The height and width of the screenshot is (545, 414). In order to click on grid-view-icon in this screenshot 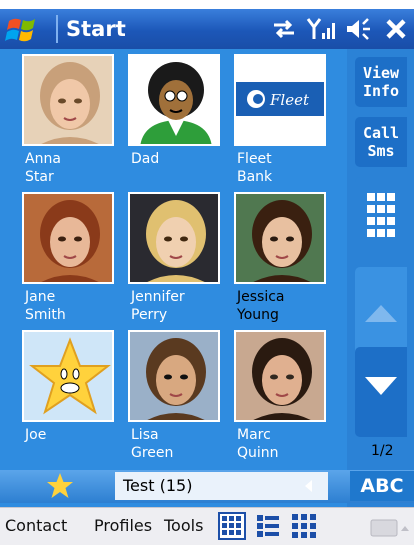, I will do `click(232, 526)`.